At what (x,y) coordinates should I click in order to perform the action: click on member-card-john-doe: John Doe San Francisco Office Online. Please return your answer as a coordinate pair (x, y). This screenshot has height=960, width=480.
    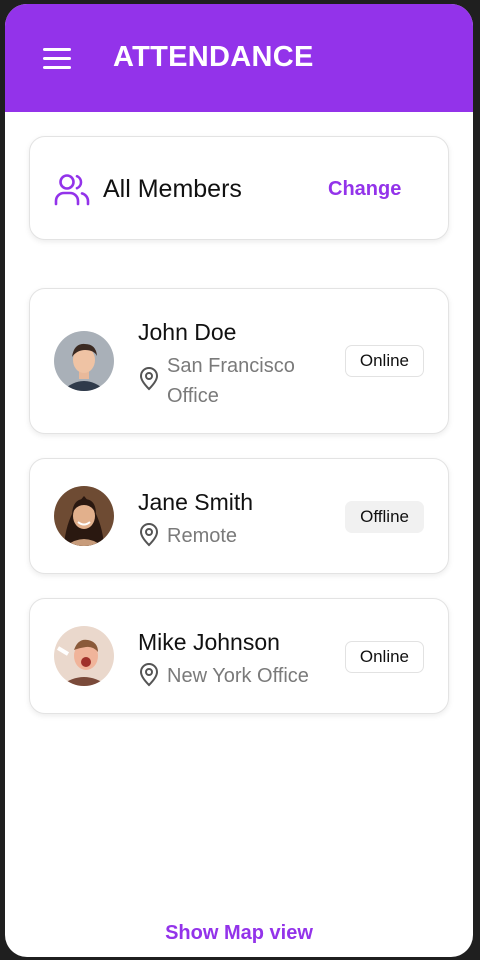
    Looking at the image, I should click on (239, 361).